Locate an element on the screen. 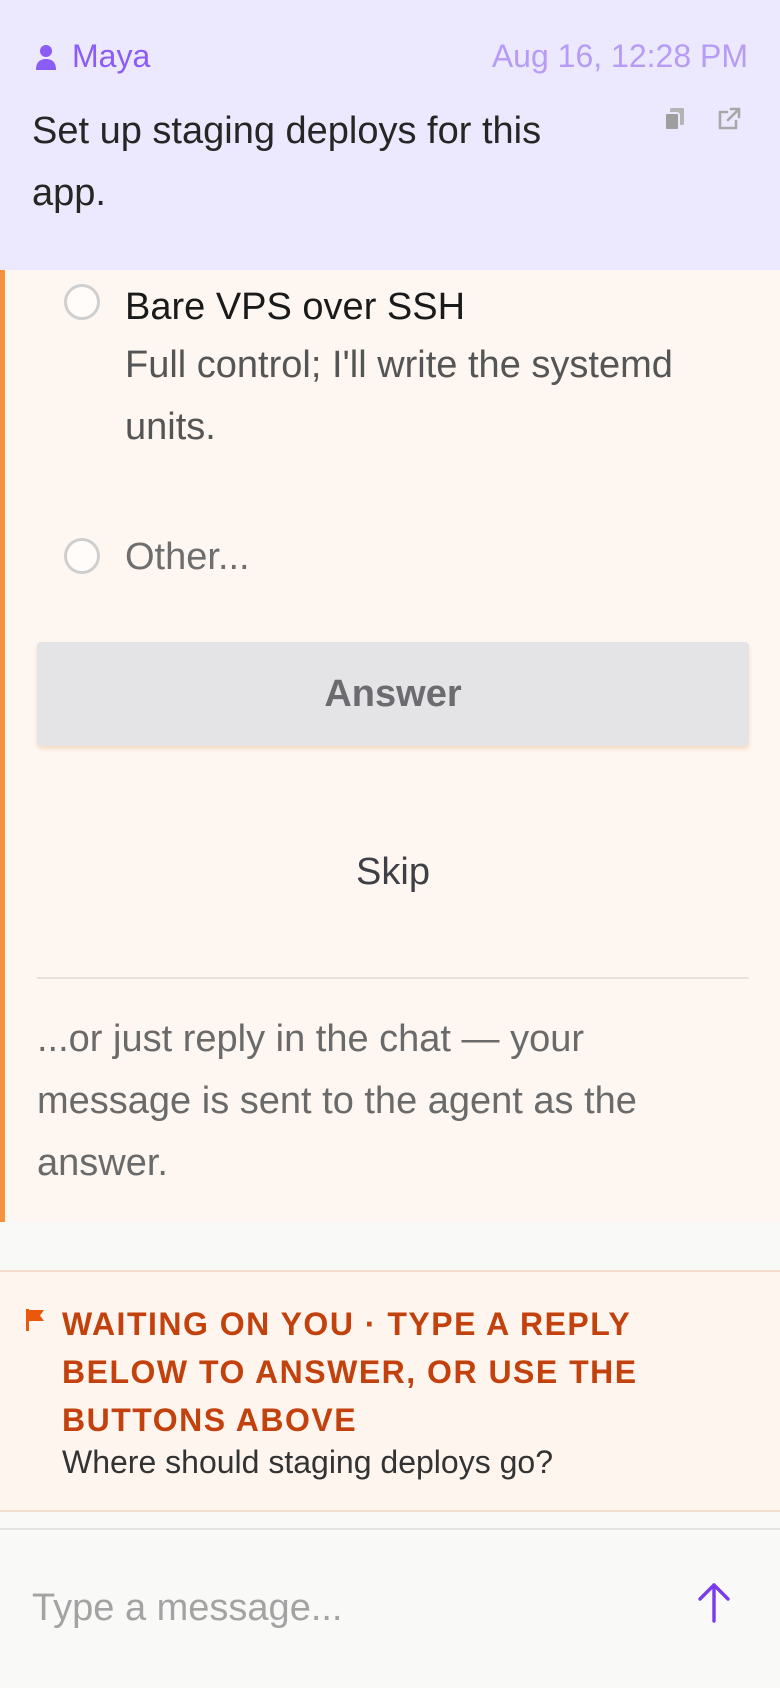 Image resolution: width=780 pixels, height=1688 pixels. copy-icon is located at coordinates (674, 119).